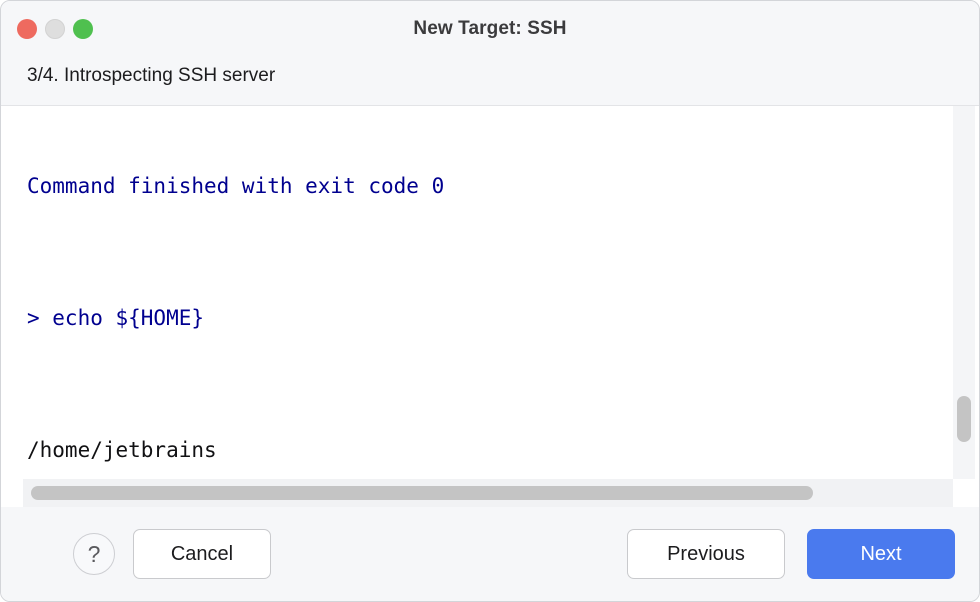 Image resolution: width=980 pixels, height=602 pixels. Describe the element at coordinates (122, 450) in the screenshot. I see `console-line: /home/jetbrains` at that location.